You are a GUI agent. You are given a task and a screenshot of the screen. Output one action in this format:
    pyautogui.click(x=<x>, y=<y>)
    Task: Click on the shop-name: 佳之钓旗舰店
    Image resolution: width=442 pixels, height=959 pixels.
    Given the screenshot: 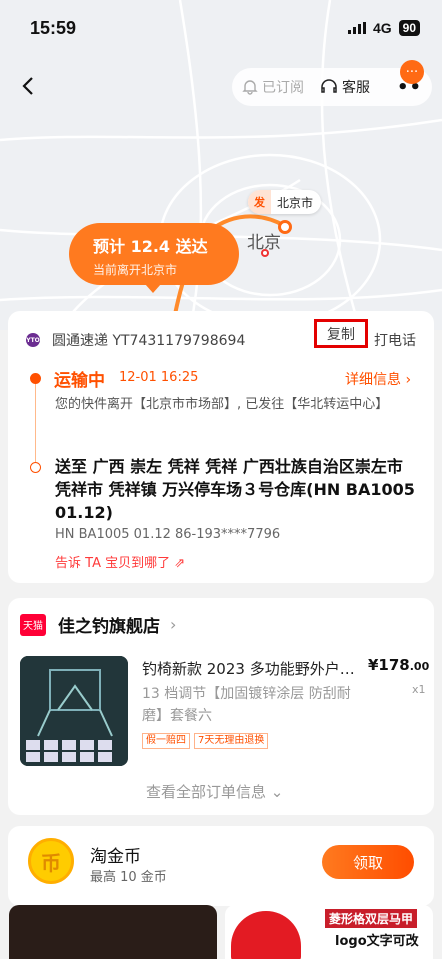 What is the action you would take?
    pyautogui.click(x=109, y=627)
    